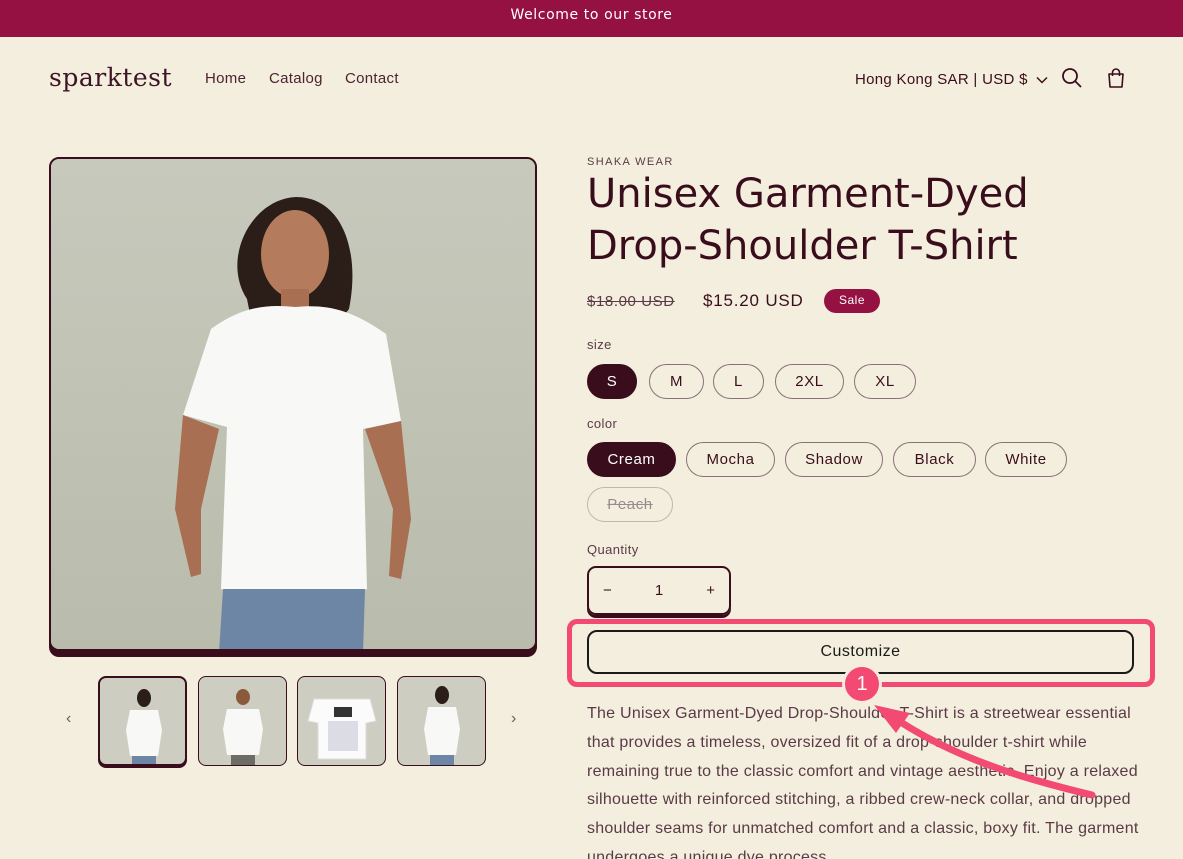  What do you see at coordinates (607, 590) in the screenshot?
I see `quantity-decrease-button: −` at bounding box center [607, 590].